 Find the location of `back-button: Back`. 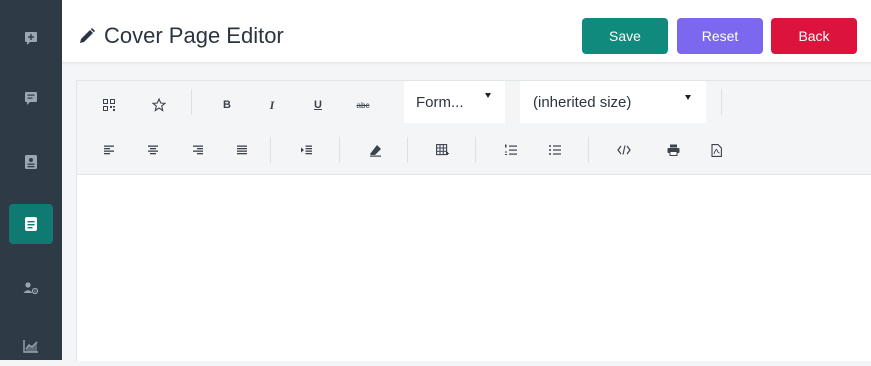

back-button: Back is located at coordinates (814, 36).